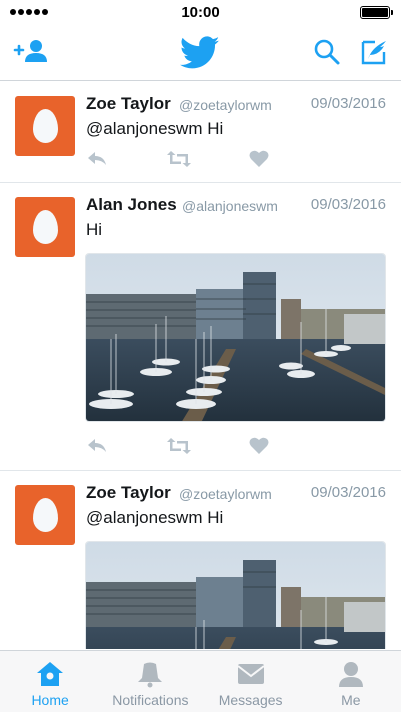 The height and width of the screenshot is (712, 401). What do you see at coordinates (251, 676) in the screenshot?
I see `envelope-icon` at bounding box center [251, 676].